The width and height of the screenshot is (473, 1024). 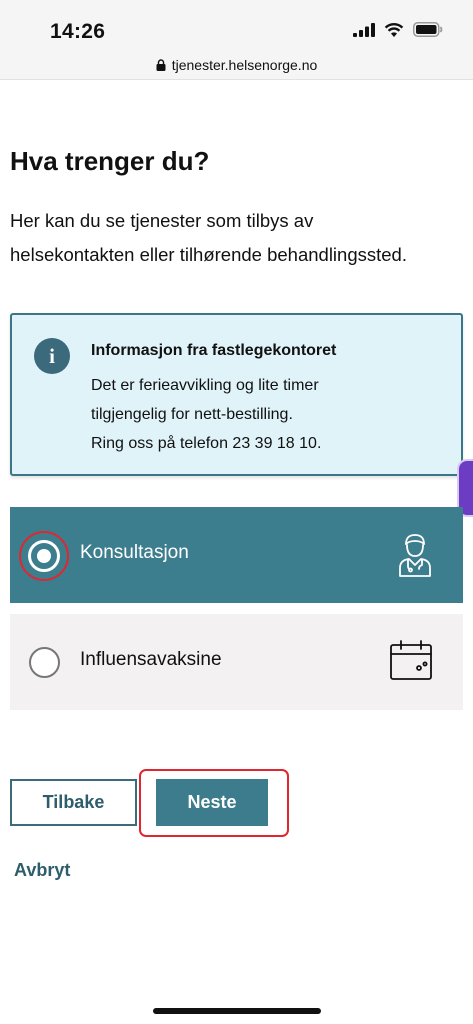 I want to click on cancel-link: Avbryt, so click(x=42, y=870).